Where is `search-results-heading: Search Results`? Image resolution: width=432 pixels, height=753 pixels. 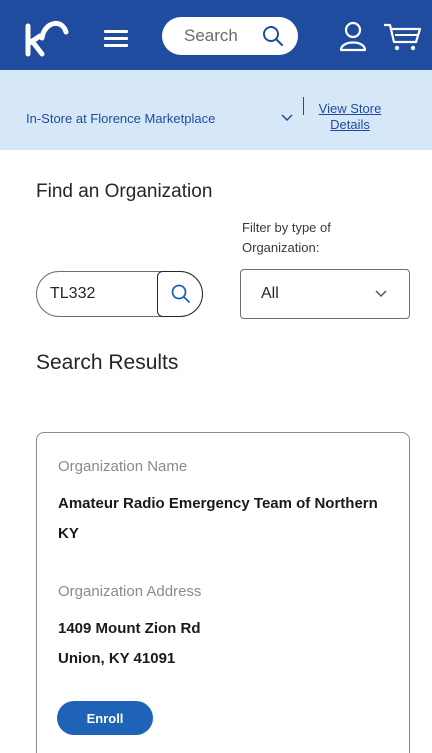 search-results-heading: Search Results is located at coordinates (107, 362).